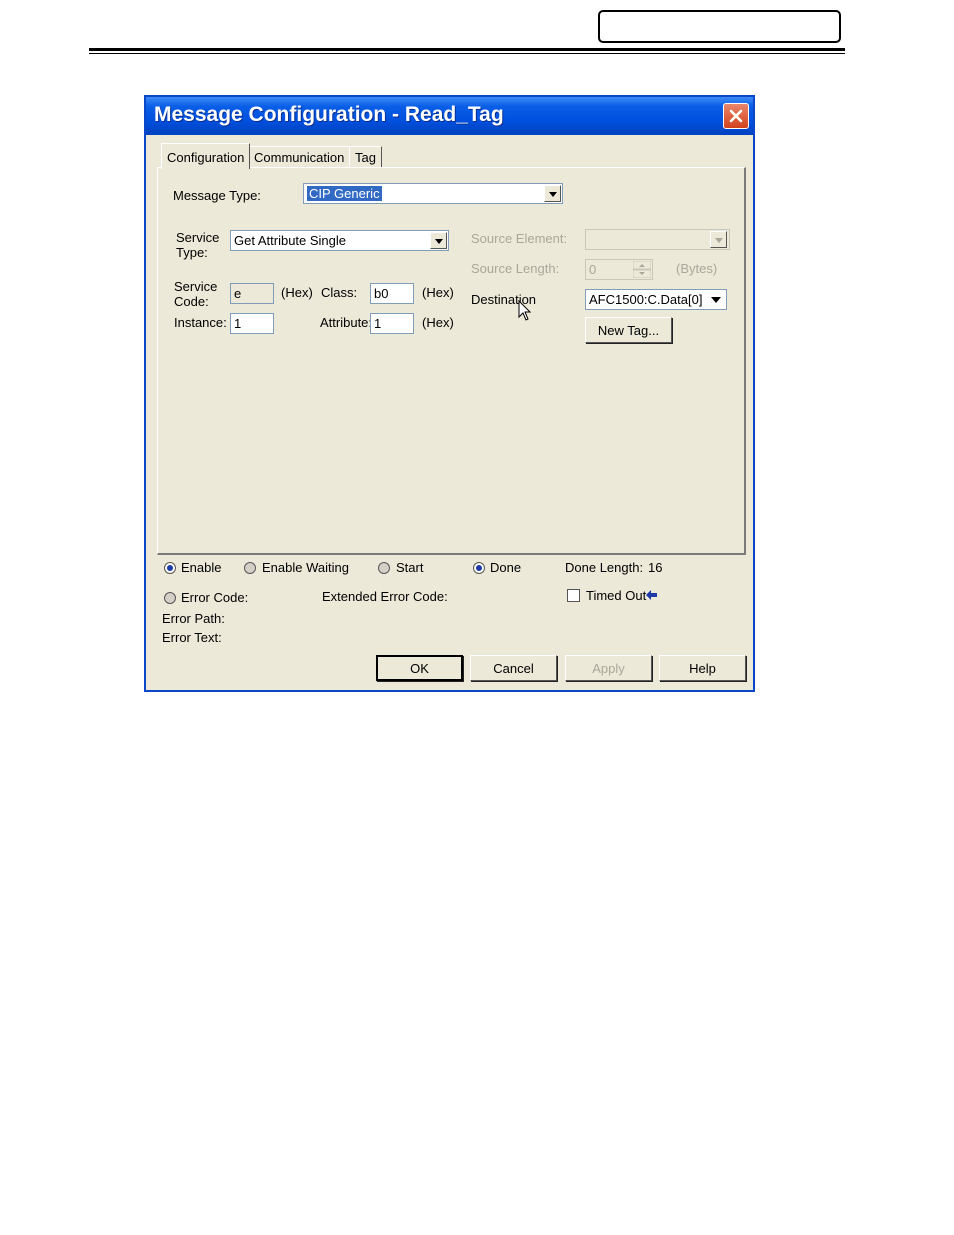  What do you see at coordinates (438, 322) in the screenshot?
I see `attribute-hex-label: (Hex)` at bounding box center [438, 322].